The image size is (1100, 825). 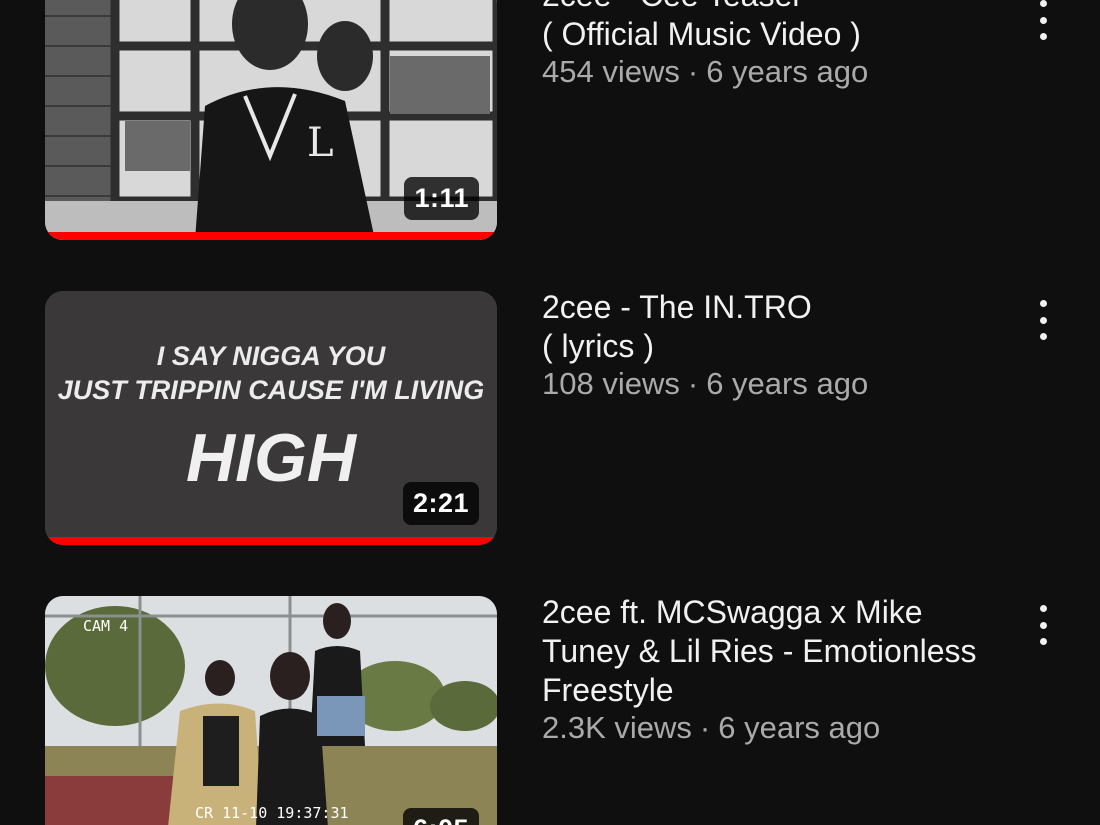 I want to click on view-count: 108 views, so click(x=611, y=383).